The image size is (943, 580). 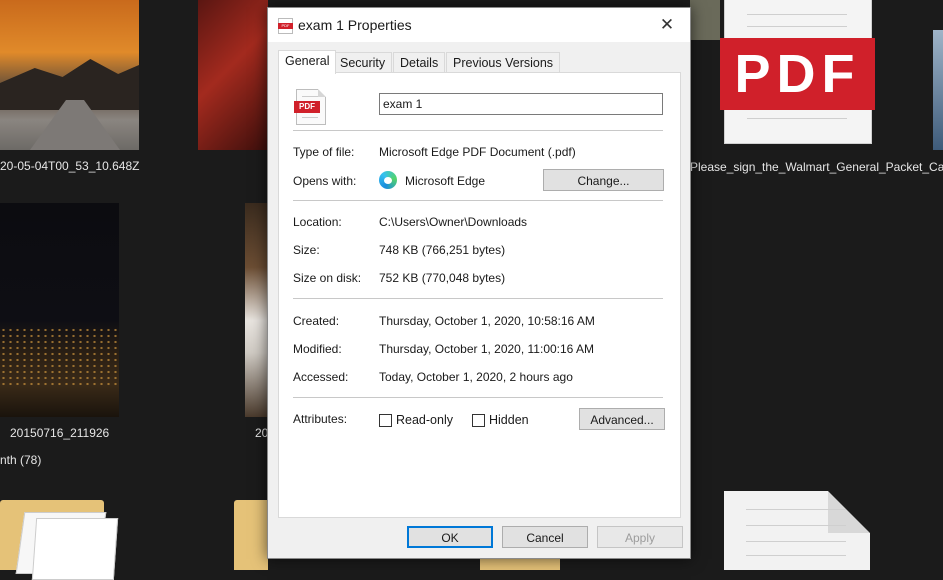 What do you see at coordinates (324, 152) in the screenshot?
I see `type-label: Type of file:` at bounding box center [324, 152].